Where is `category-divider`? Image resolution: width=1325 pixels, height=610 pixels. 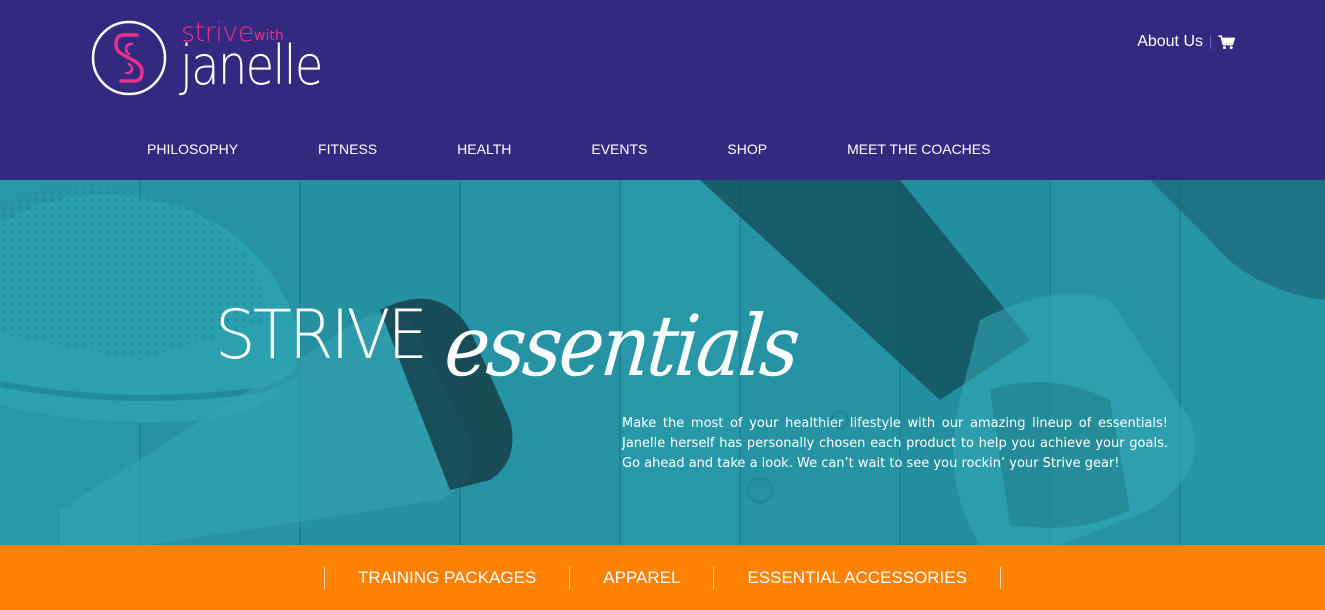 category-divider is located at coordinates (1000, 577).